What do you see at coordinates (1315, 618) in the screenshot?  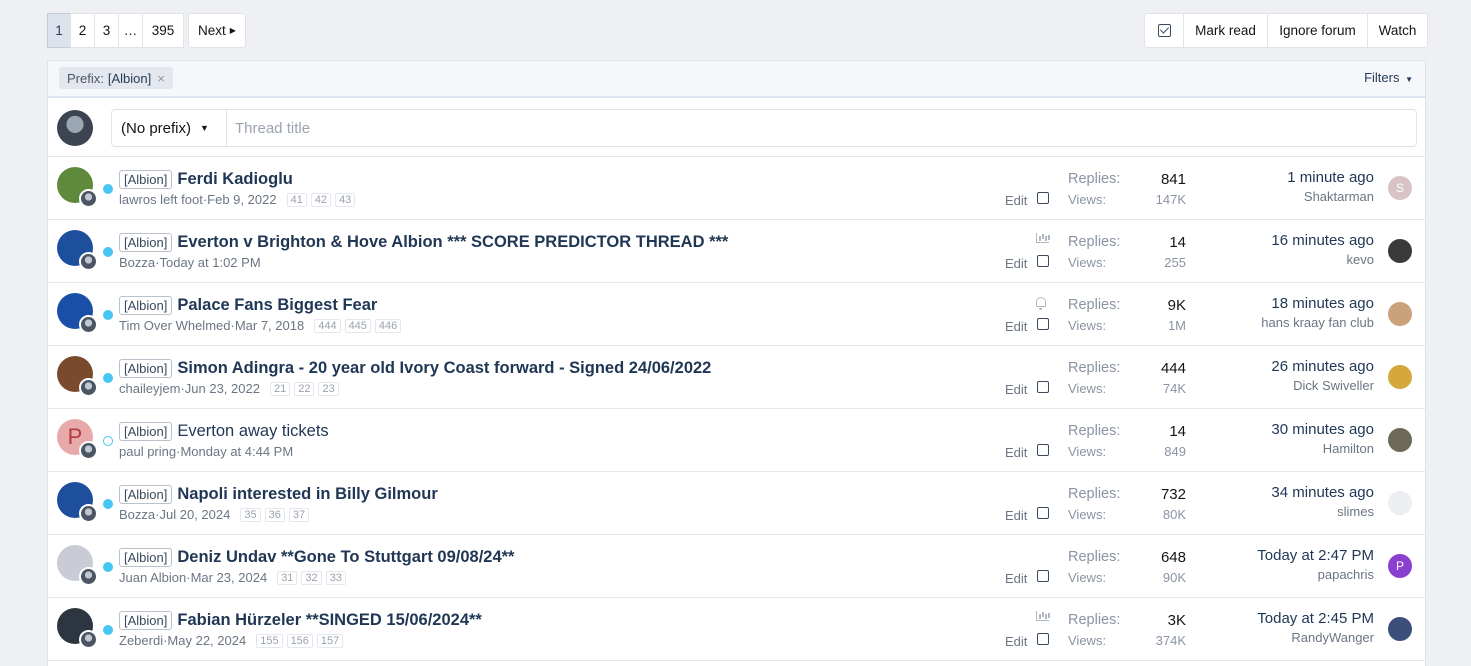 I see `latest-post-time: Today at 2:45 PM` at bounding box center [1315, 618].